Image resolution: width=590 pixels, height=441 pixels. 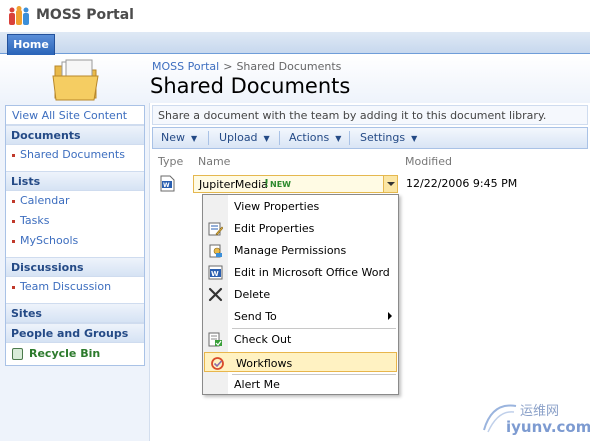 What do you see at coordinates (288, 66) in the screenshot?
I see `breadcrumb-current: Shared Documents` at bounding box center [288, 66].